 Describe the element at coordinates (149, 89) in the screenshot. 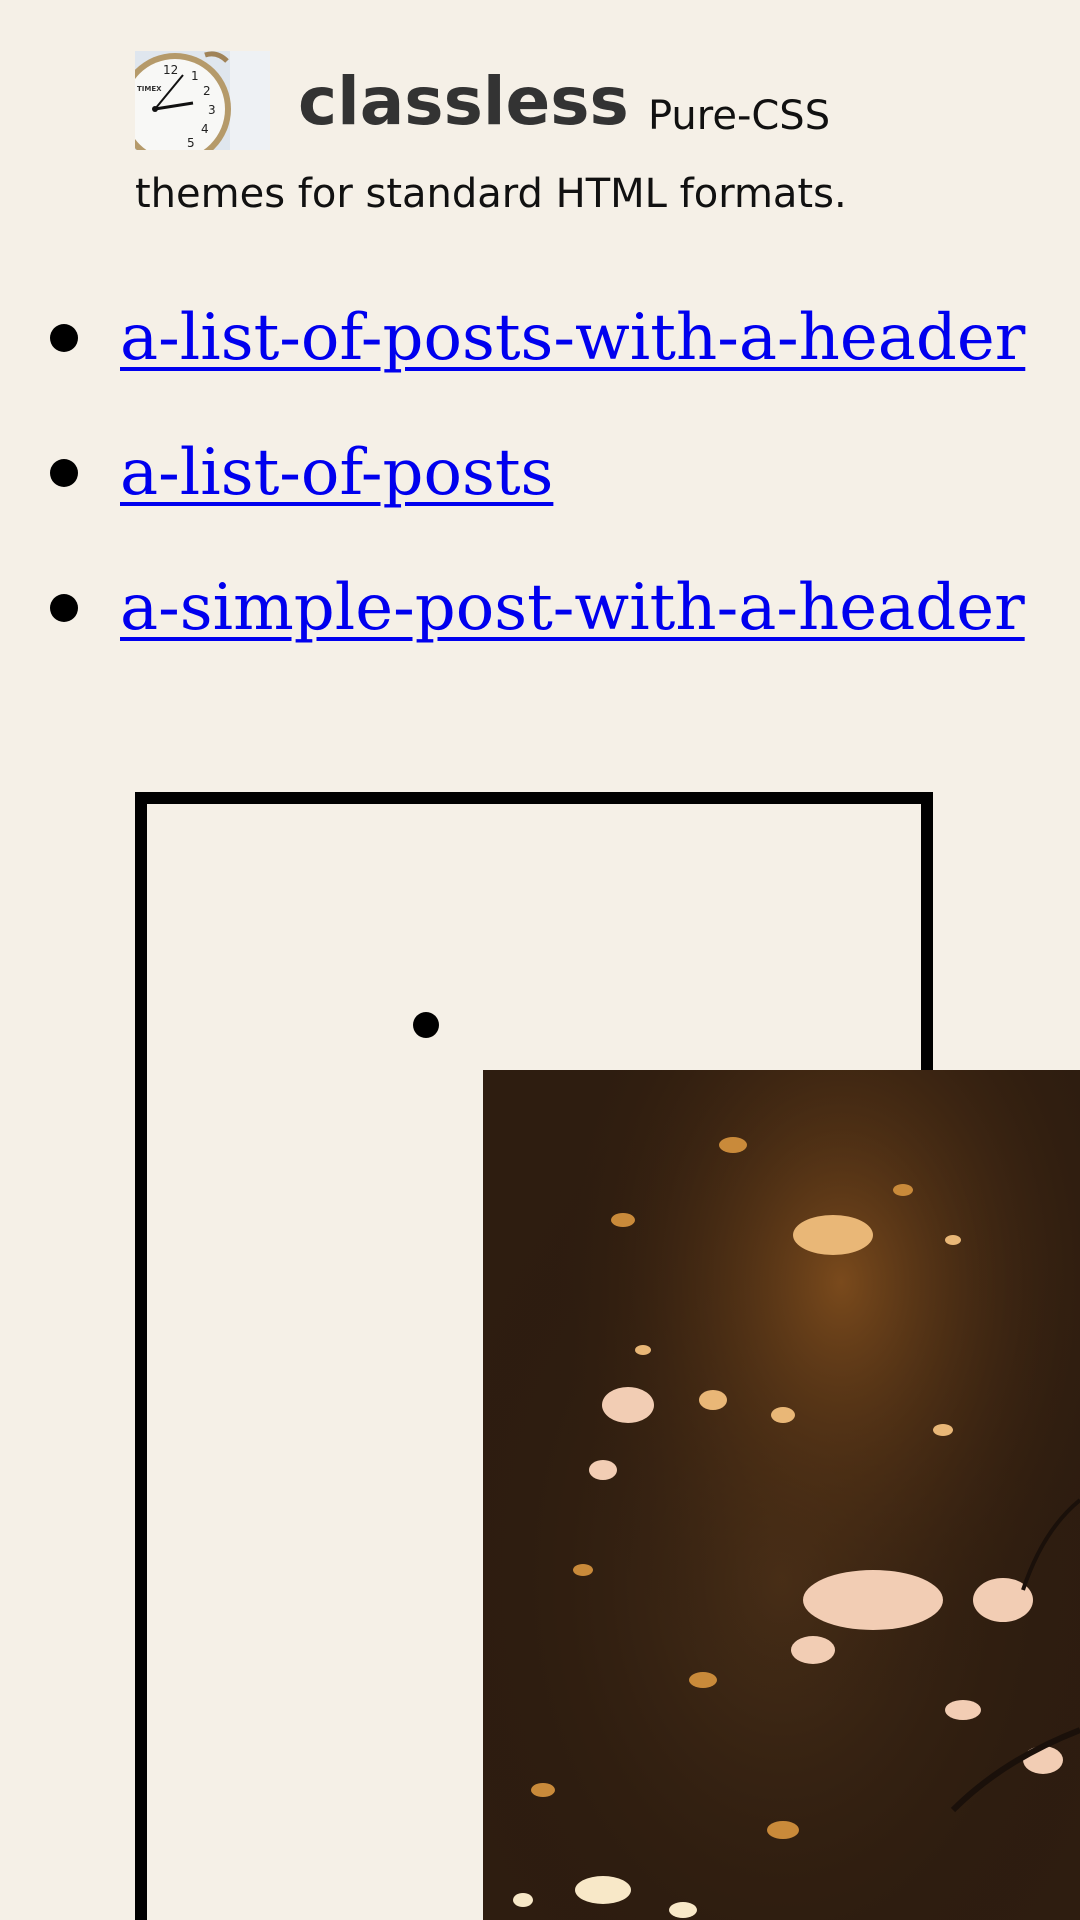

I see `svg-text: TIMEX` at that location.